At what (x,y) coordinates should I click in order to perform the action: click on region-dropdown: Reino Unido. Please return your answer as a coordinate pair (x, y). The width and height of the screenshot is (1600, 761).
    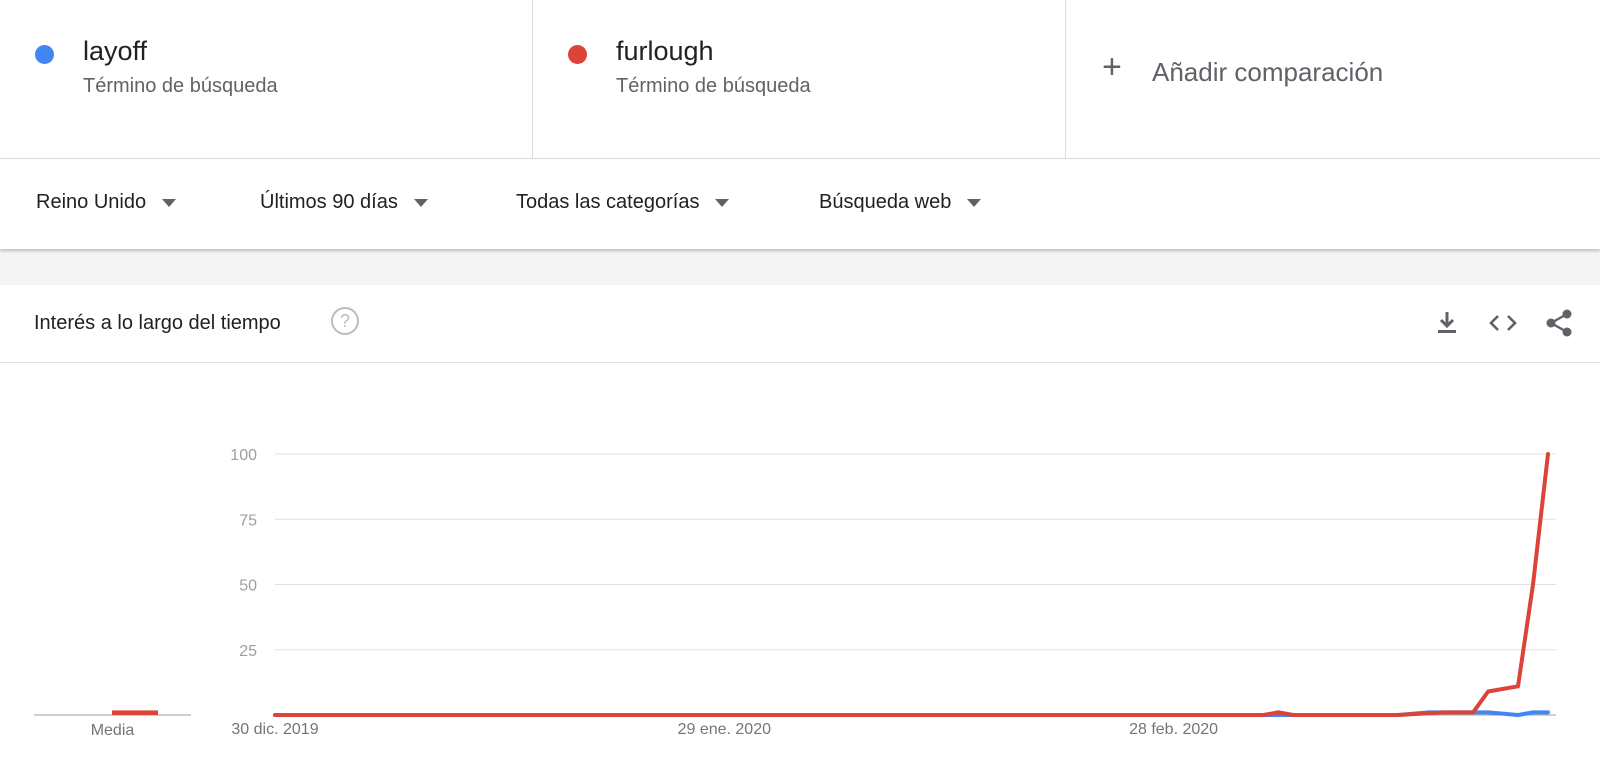
    Looking at the image, I should click on (106, 202).